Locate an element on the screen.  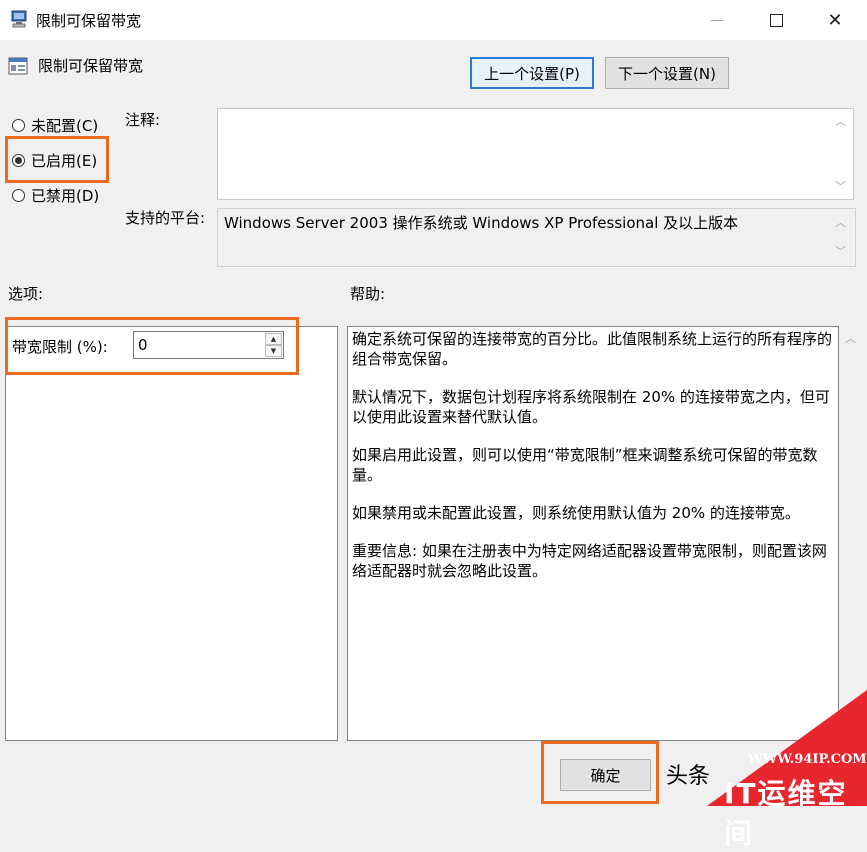
radio-not-configured: 未配置(C) is located at coordinates (55, 125).